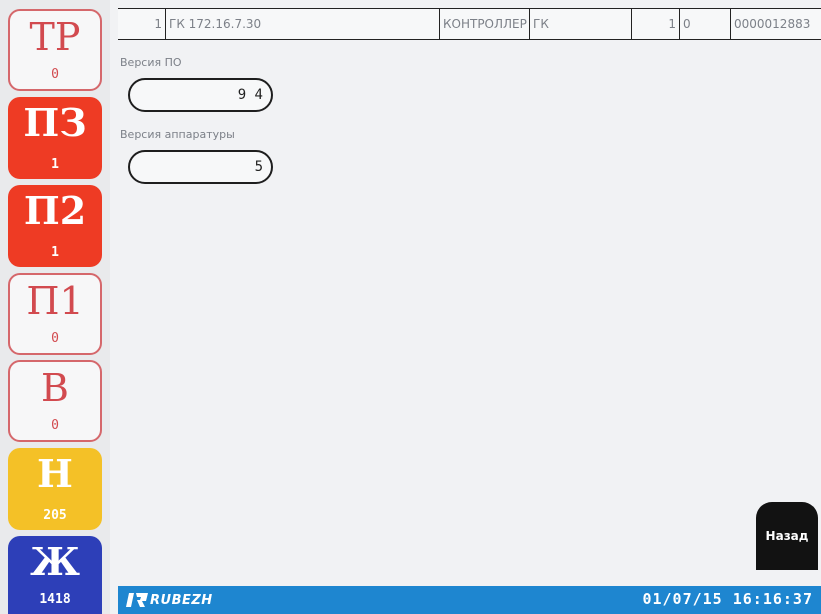  What do you see at coordinates (200, 95) in the screenshot?
I see `software-version-field: 9 4` at bounding box center [200, 95].